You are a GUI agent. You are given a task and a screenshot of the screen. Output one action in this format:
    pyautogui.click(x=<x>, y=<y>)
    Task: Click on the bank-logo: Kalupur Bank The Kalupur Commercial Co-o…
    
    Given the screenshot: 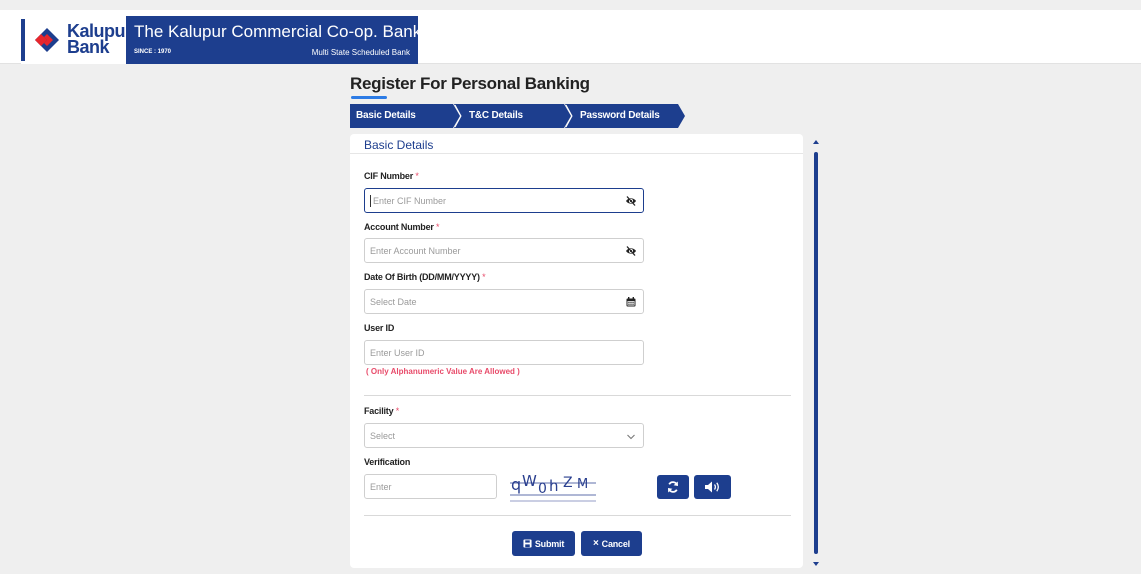 What is the action you would take?
    pyautogui.click(x=237, y=40)
    